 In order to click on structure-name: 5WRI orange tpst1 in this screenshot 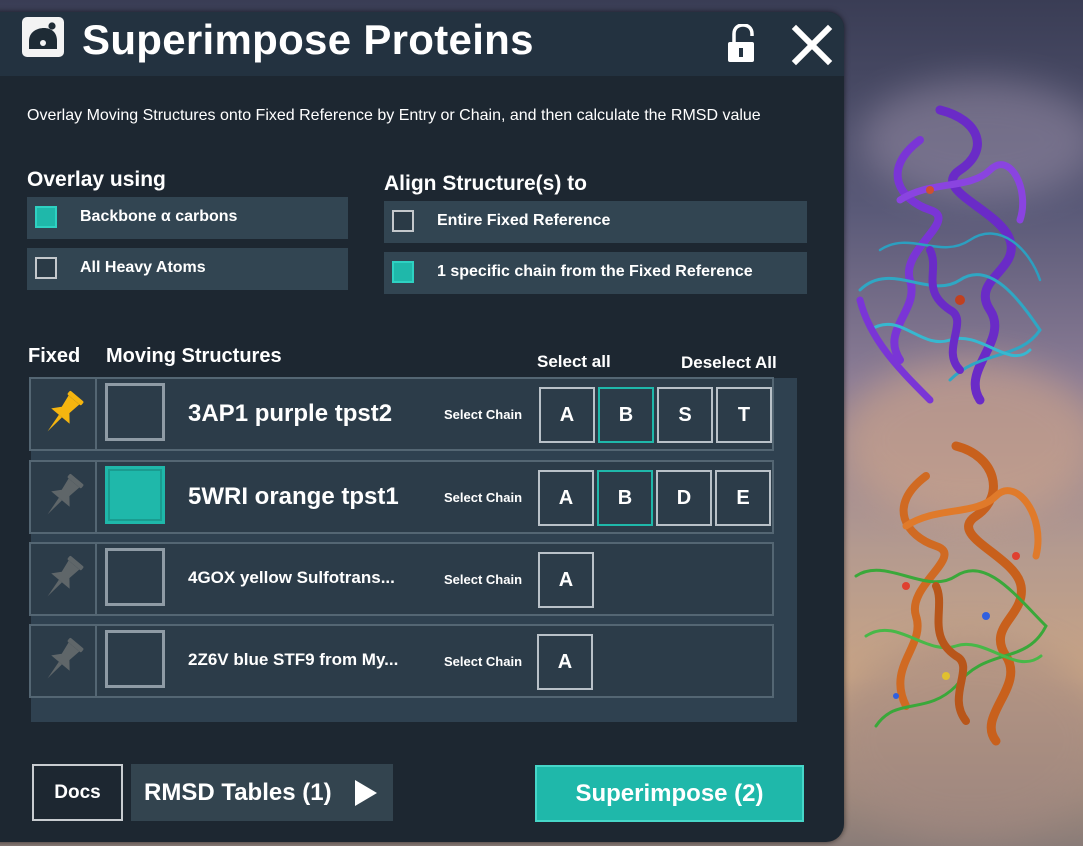, I will do `click(293, 496)`.